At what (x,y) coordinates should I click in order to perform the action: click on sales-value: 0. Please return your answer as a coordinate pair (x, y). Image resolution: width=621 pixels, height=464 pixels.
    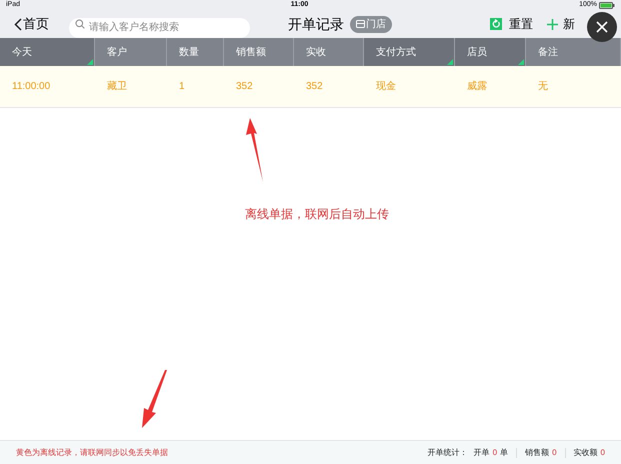
    Looking at the image, I should click on (554, 452).